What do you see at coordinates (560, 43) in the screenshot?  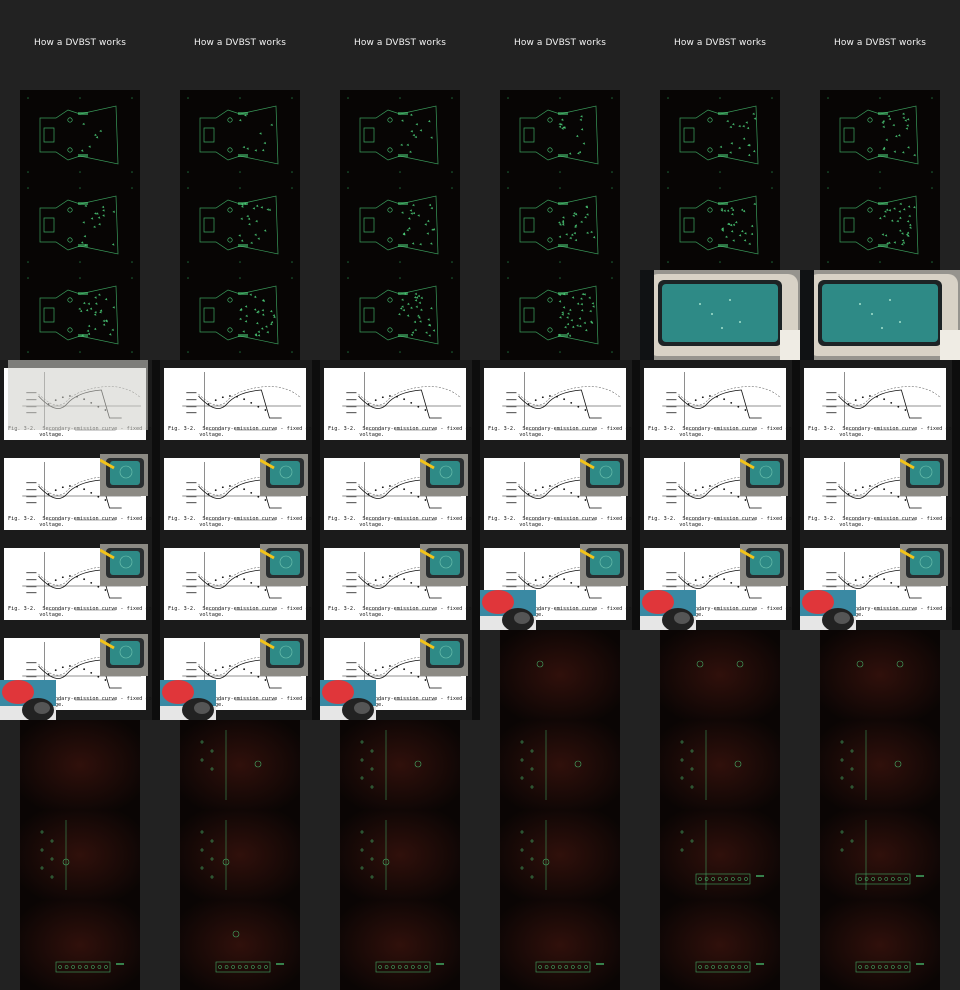 I see `column-title-4: How a DVBST works` at bounding box center [560, 43].